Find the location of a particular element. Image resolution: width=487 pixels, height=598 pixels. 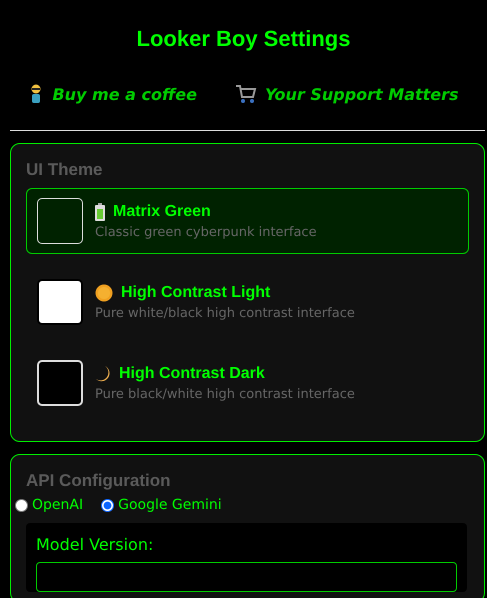

theme-option: High Contrast Light Pure white/black high contrast interface is located at coordinates (247, 302).